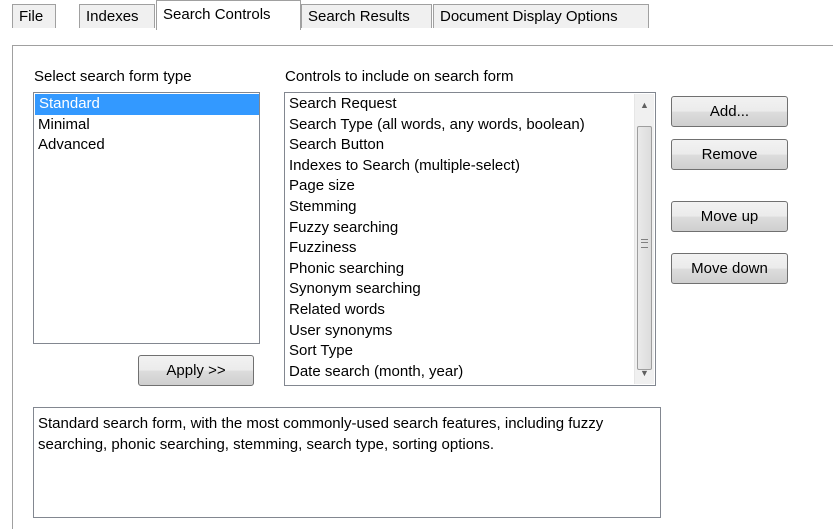  I want to click on controls-item: Stemming, so click(470, 207).